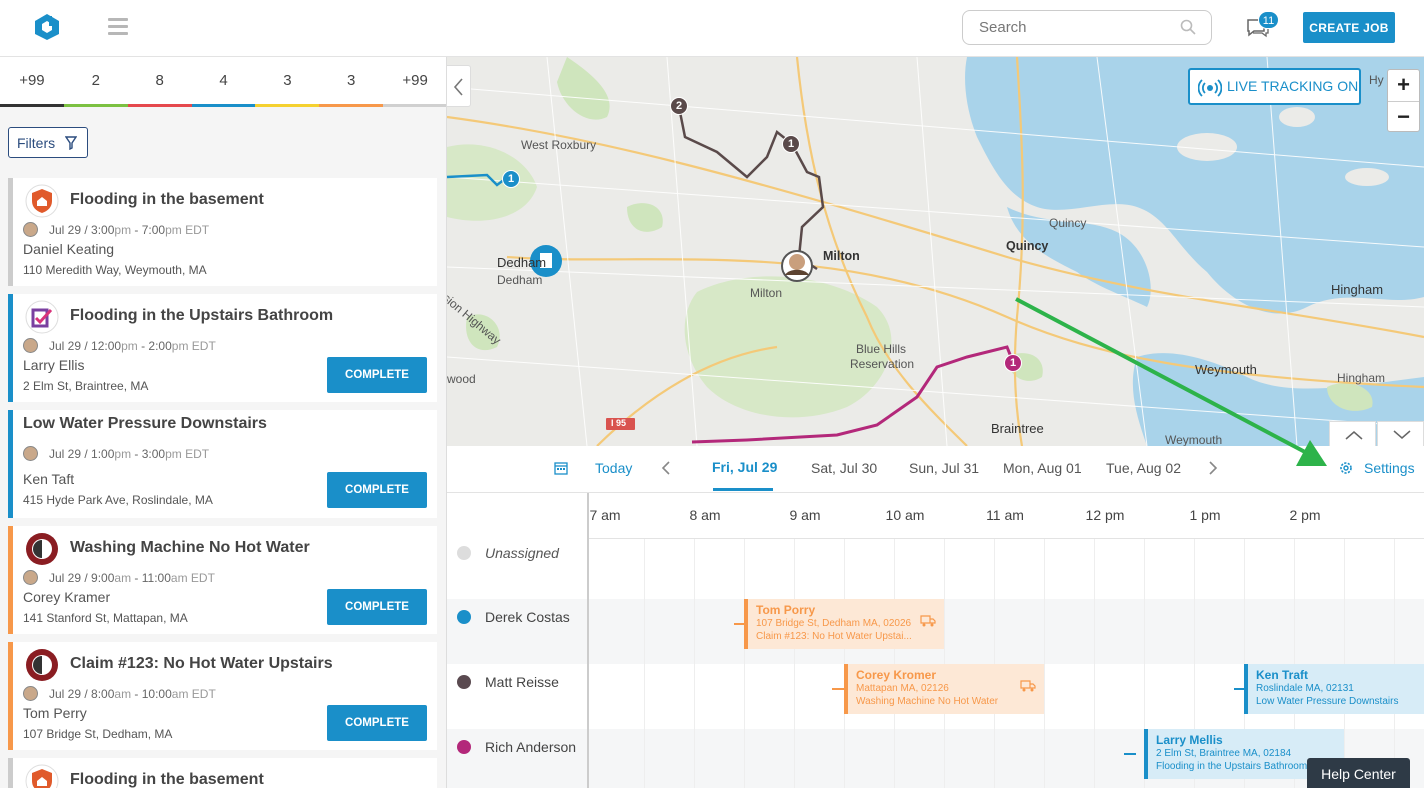  Describe the element at coordinates (1042, 468) in the screenshot. I see `day-tab: Mon, Aug 01` at that location.